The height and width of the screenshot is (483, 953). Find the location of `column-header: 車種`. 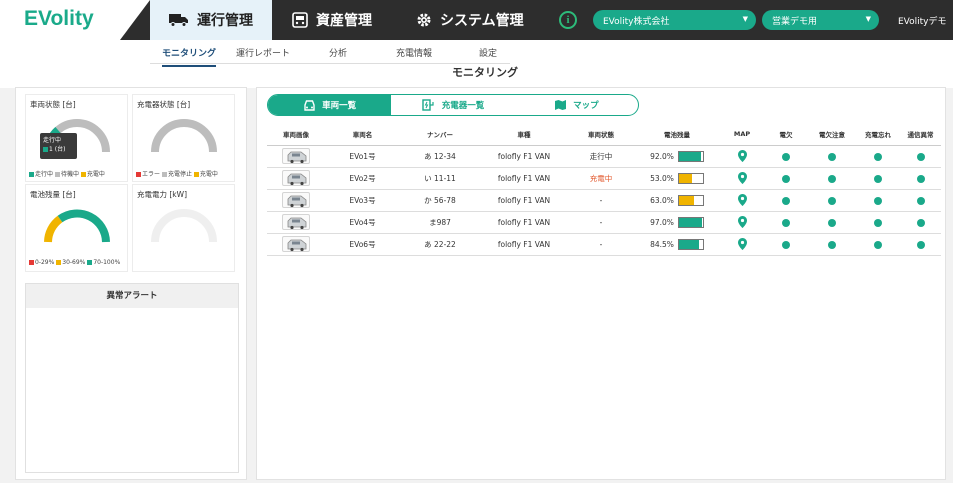

column-header: 車種 is located at coordinates (524, 134).